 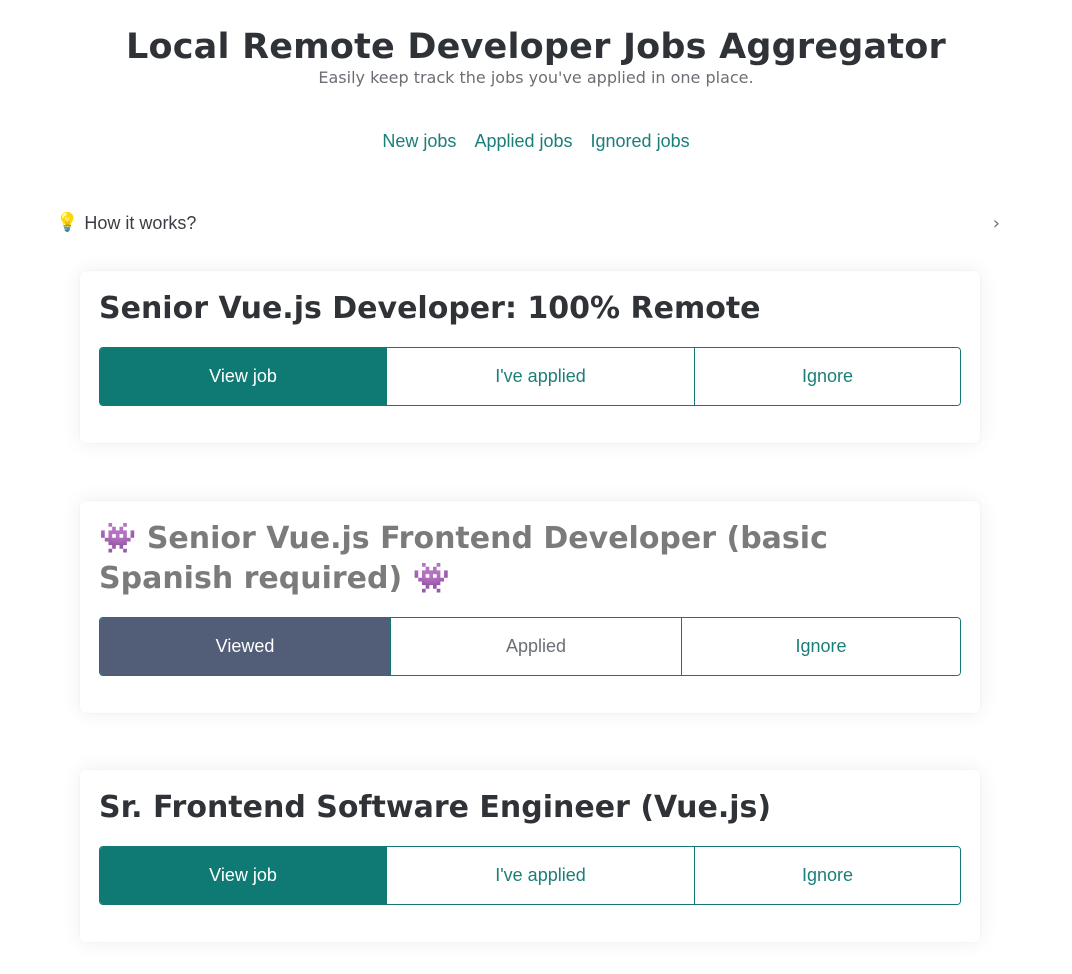 What do you see at coordinates (430, 308) in the screenshot?
I see `job-title: Senior Vue.js Developer: 100% Remote` at bounding box center [430, 308].